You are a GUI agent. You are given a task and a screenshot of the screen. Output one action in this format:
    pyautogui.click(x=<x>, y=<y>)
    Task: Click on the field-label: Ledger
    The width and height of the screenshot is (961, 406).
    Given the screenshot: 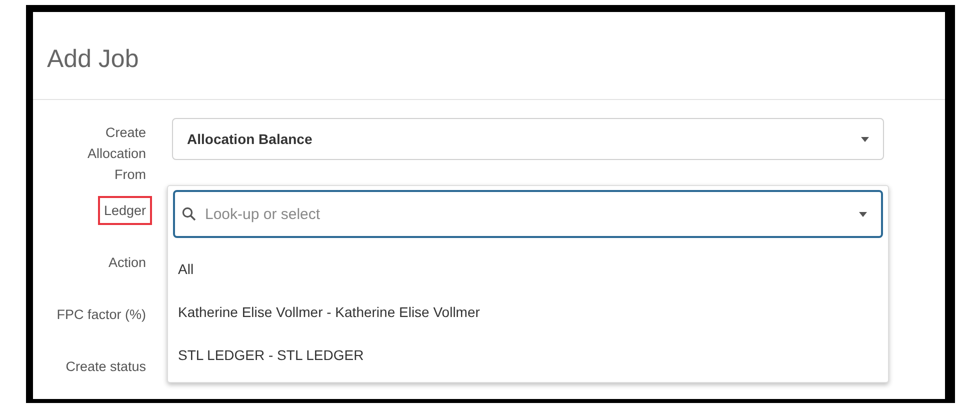 What is the action you would take?
    pyautogui.click(x=125, y=210)
    